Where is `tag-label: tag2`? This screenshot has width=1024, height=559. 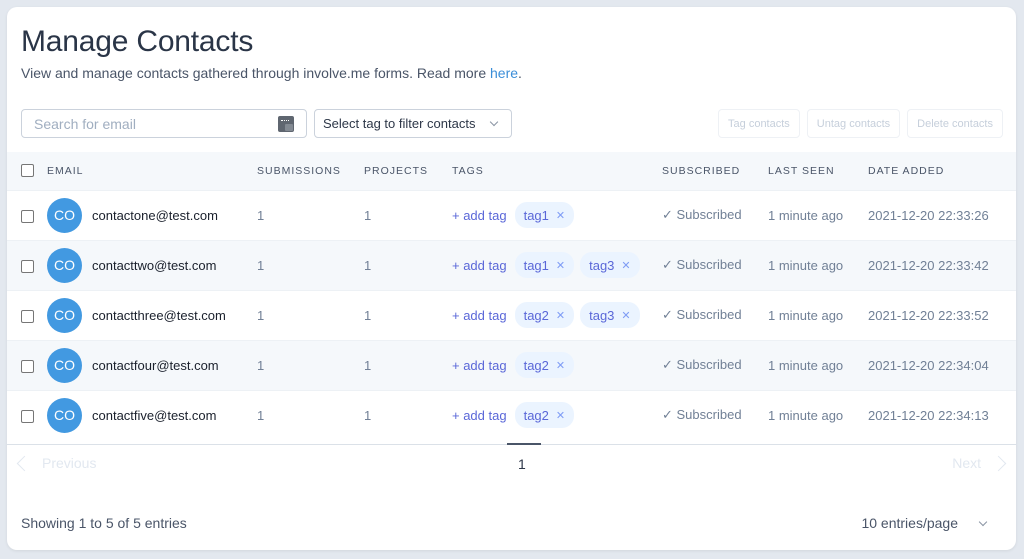 tag-label: tag2 is located at coordinates (536, 415).